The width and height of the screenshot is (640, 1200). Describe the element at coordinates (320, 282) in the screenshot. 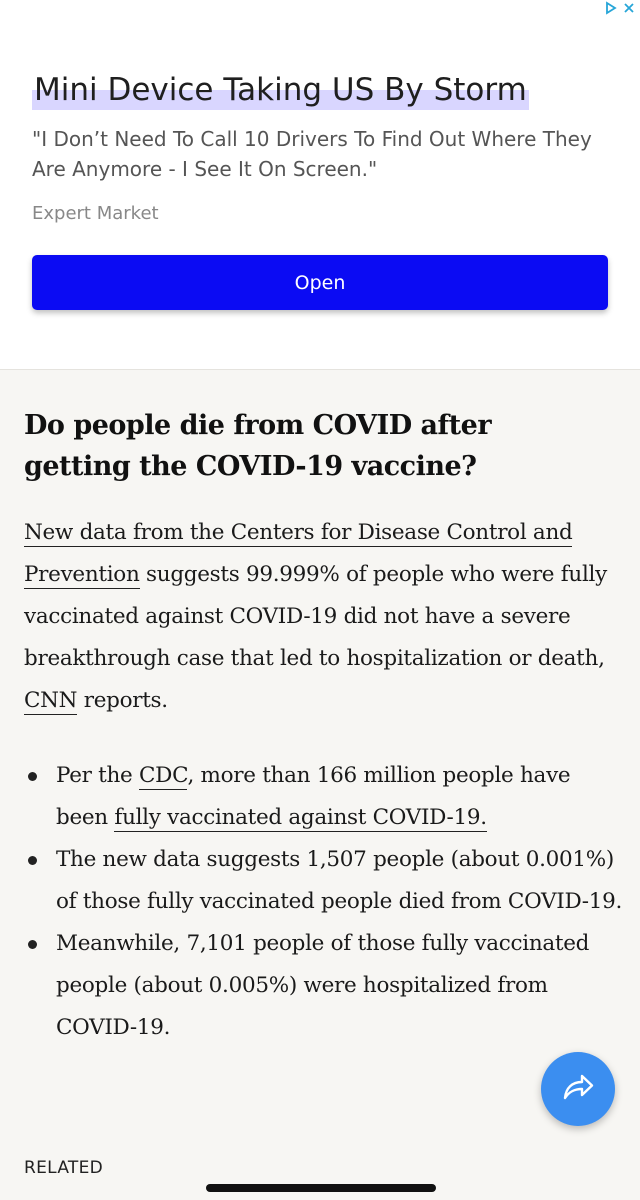

I see `open-button: Open` at that location.